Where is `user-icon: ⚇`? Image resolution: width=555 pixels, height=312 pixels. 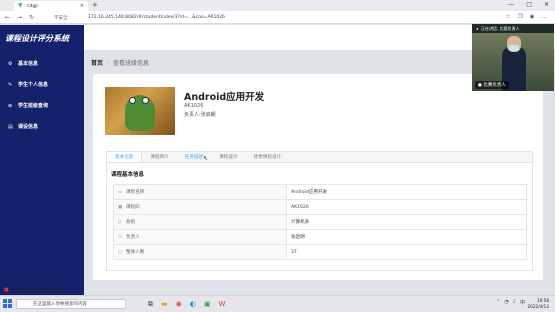
user-icon: ⚇ is located at coordinates (120, 237).